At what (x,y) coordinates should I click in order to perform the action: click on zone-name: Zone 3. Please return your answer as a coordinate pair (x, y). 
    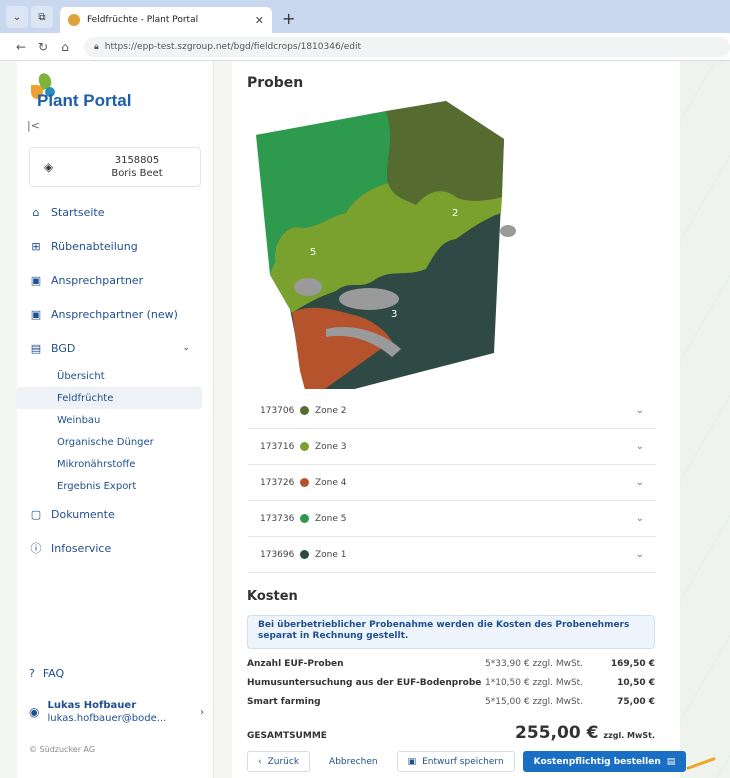
    Looking at the image, I should click on (331, 446).